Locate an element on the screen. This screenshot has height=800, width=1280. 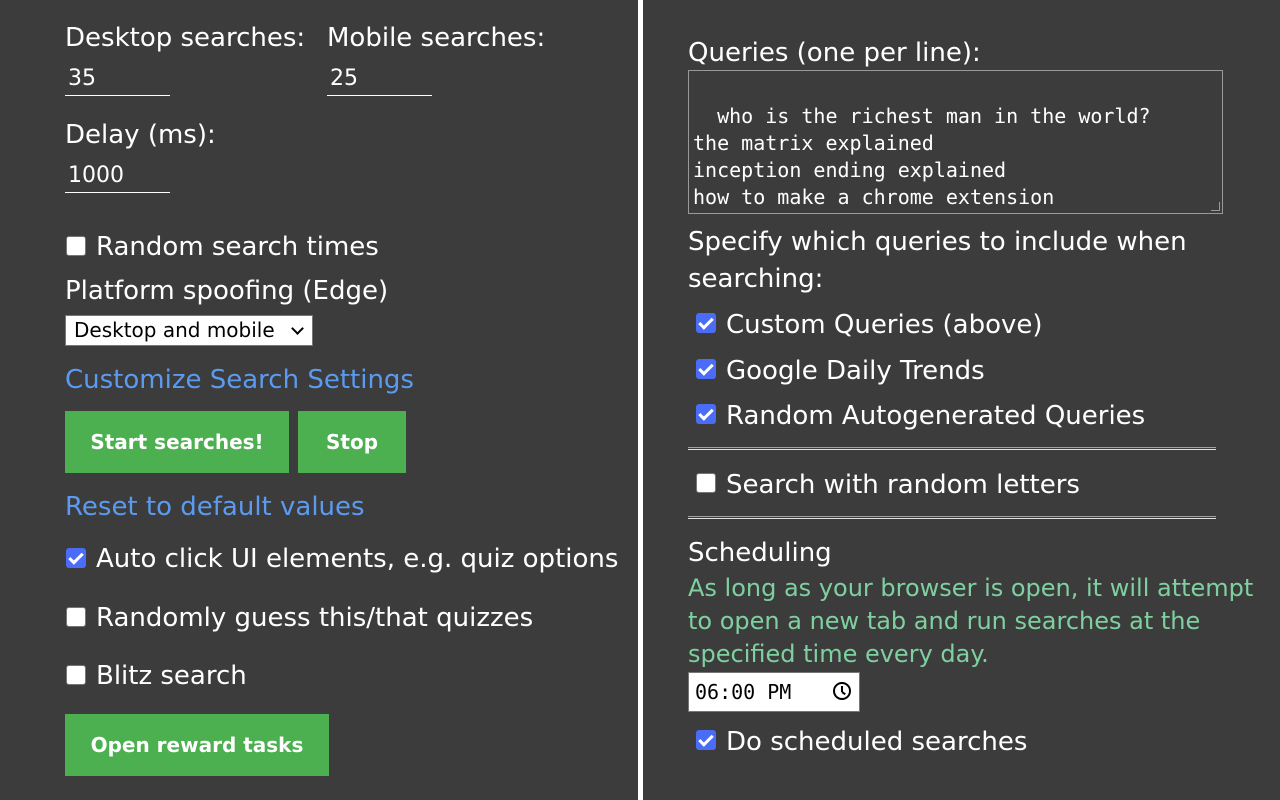
platform-spoofing-label: Platform spoofing (Edge) is located at coordinates (227, 291).